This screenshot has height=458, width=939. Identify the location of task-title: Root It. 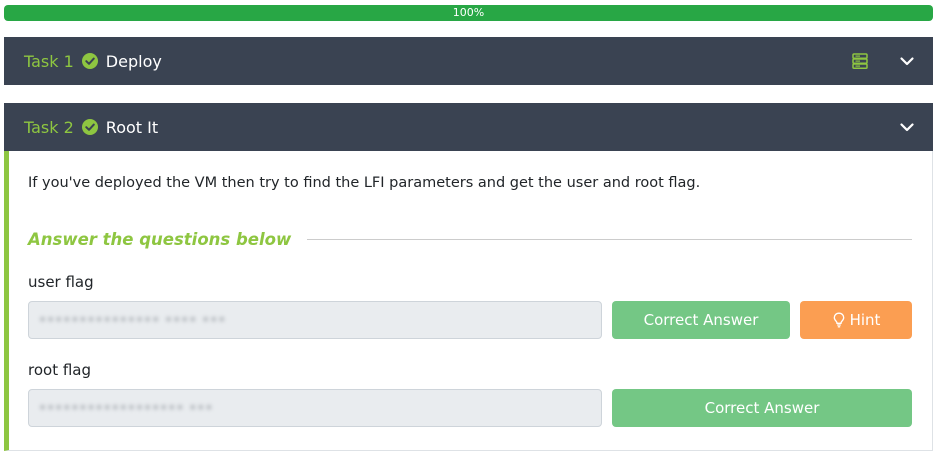
(132, 127).